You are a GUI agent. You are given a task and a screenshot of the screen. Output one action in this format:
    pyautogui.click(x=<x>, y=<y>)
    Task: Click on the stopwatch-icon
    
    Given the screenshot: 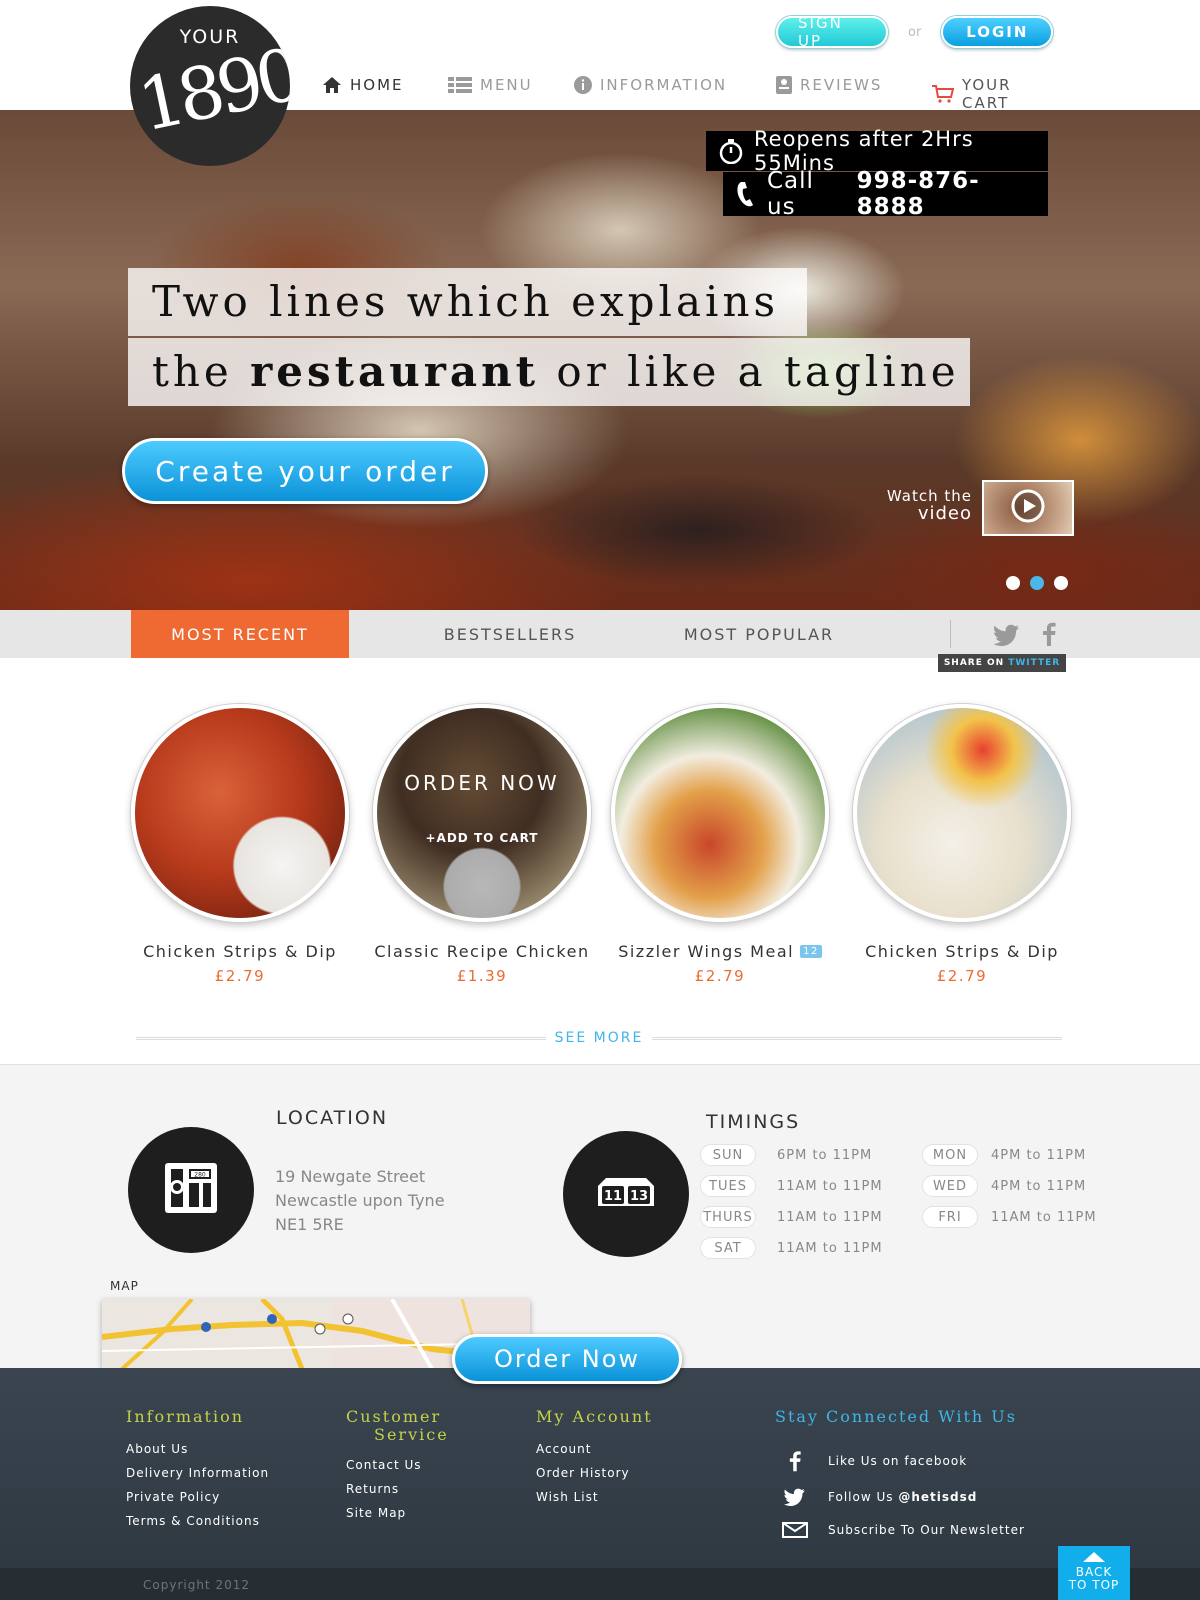 What is the action you would take?
    pyautogui.click(x=731, y=151)
    